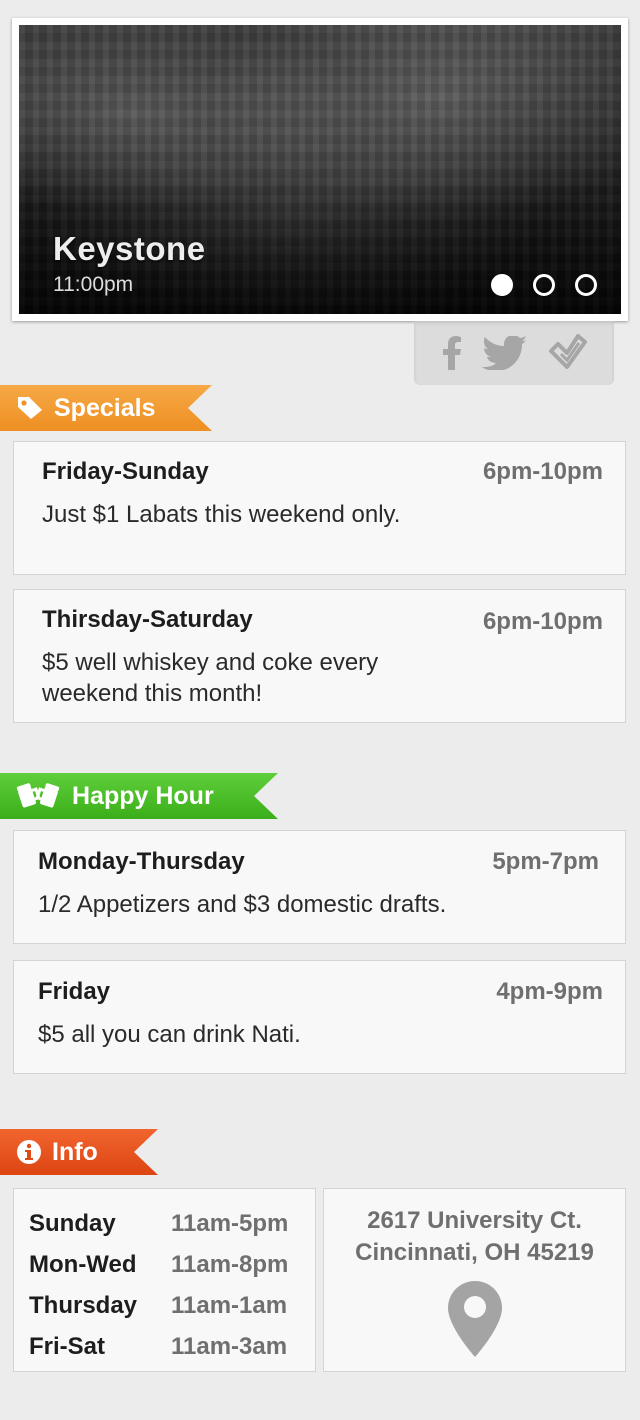  Describe the element at coordinates (229, 1305) in the screenshot. I see `hours-time: 11am-1am` at that location.